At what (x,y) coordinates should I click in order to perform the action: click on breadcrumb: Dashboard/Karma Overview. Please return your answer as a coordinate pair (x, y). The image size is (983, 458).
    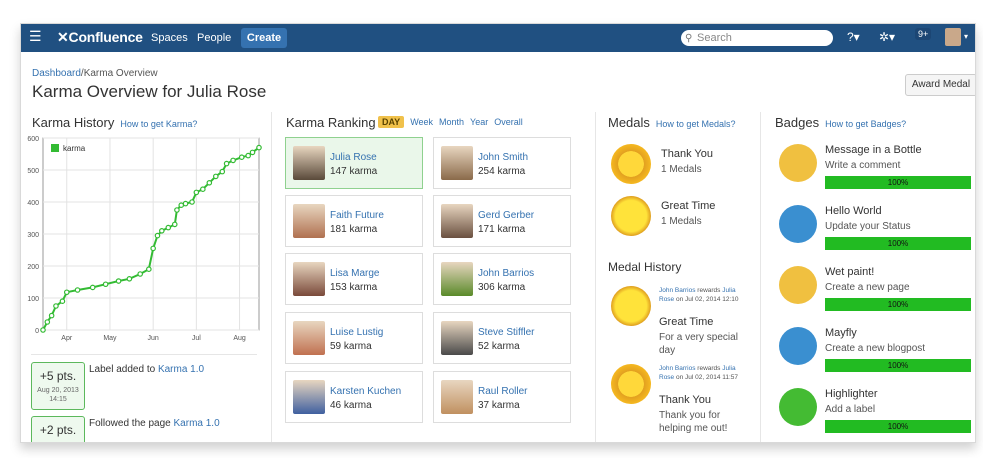
    Looking at the image, I should click on (95, 73).